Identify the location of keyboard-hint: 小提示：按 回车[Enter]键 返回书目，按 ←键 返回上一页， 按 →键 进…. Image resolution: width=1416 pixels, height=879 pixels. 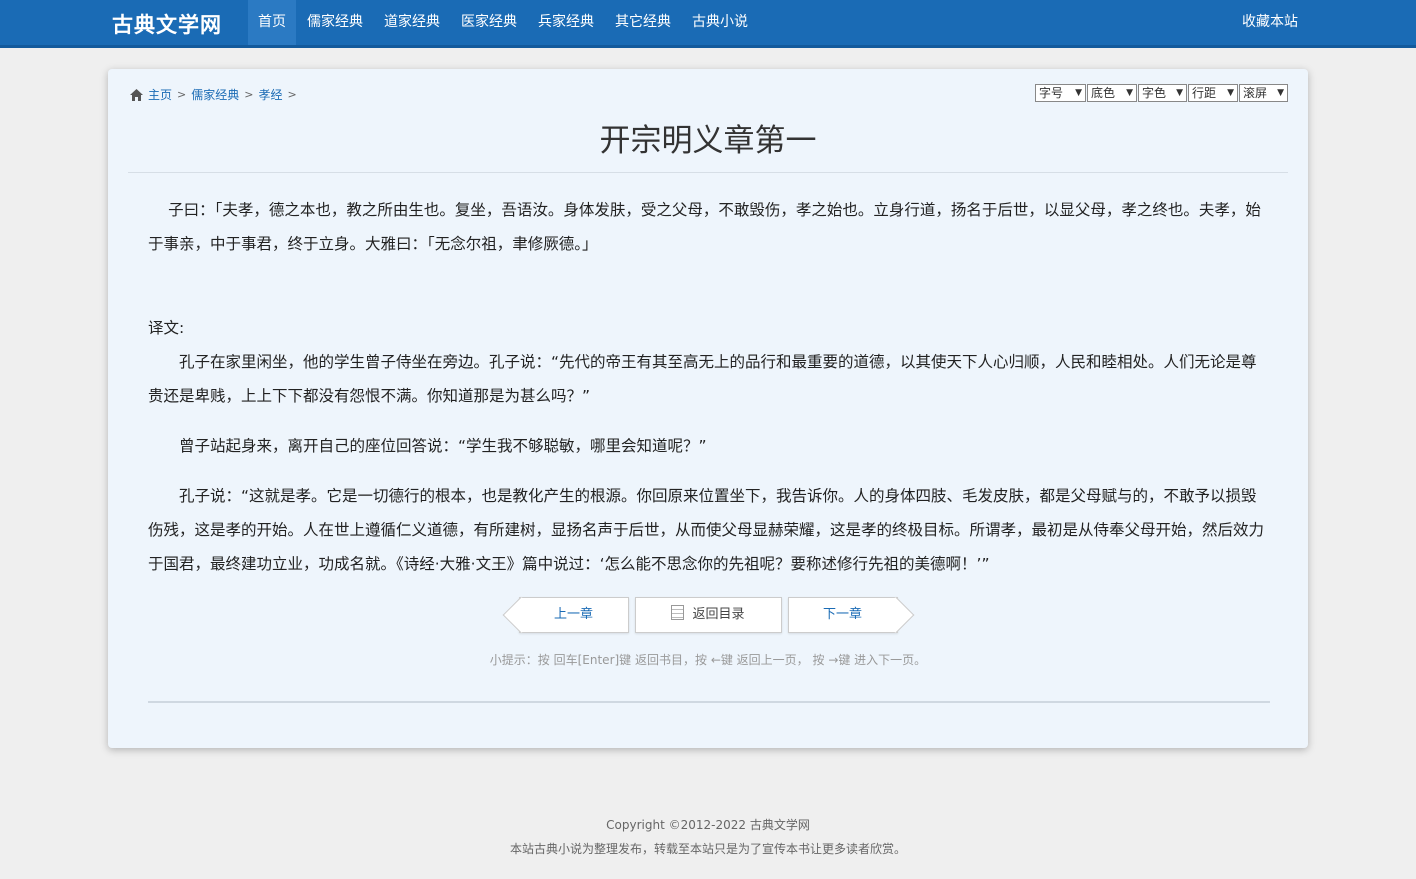
(708, 660).